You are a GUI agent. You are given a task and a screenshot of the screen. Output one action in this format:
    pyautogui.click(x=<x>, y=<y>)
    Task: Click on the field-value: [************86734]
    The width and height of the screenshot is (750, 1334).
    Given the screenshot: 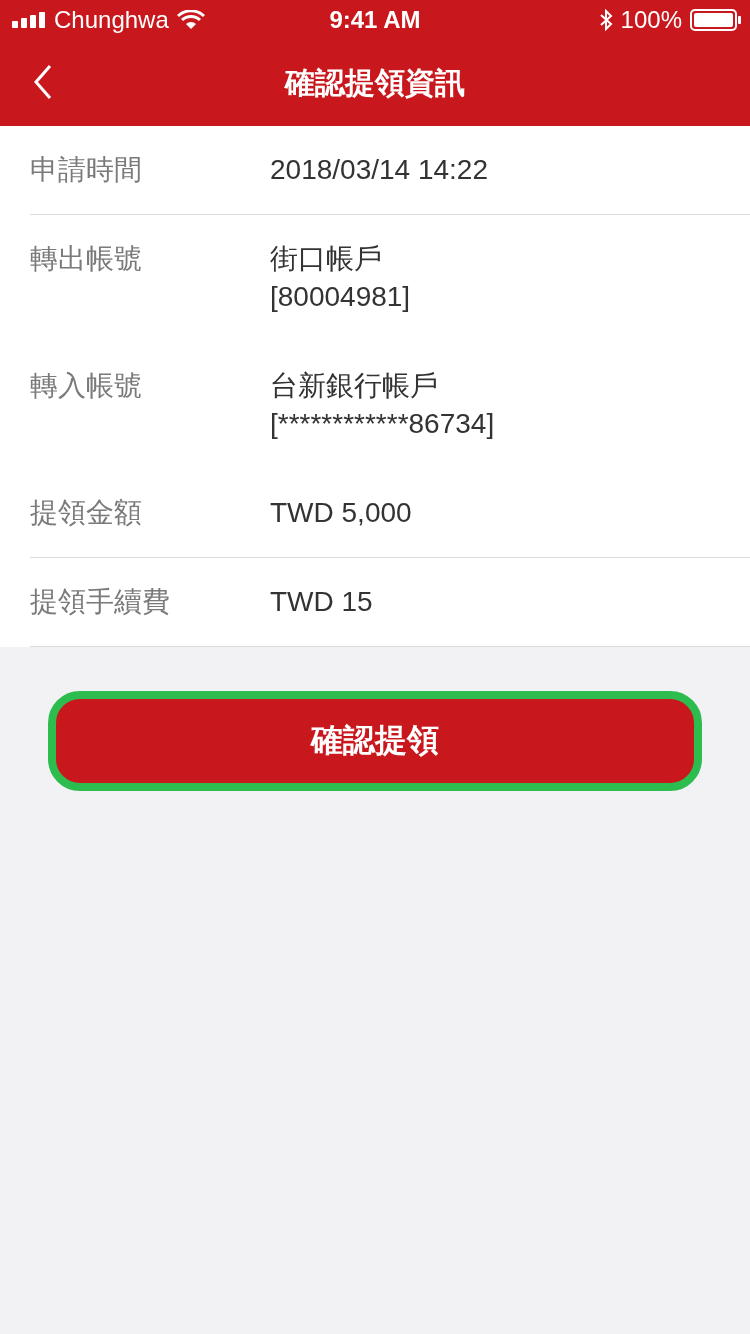 What is the action you would take?
    pyautogui.click(x=382, y=424)
    